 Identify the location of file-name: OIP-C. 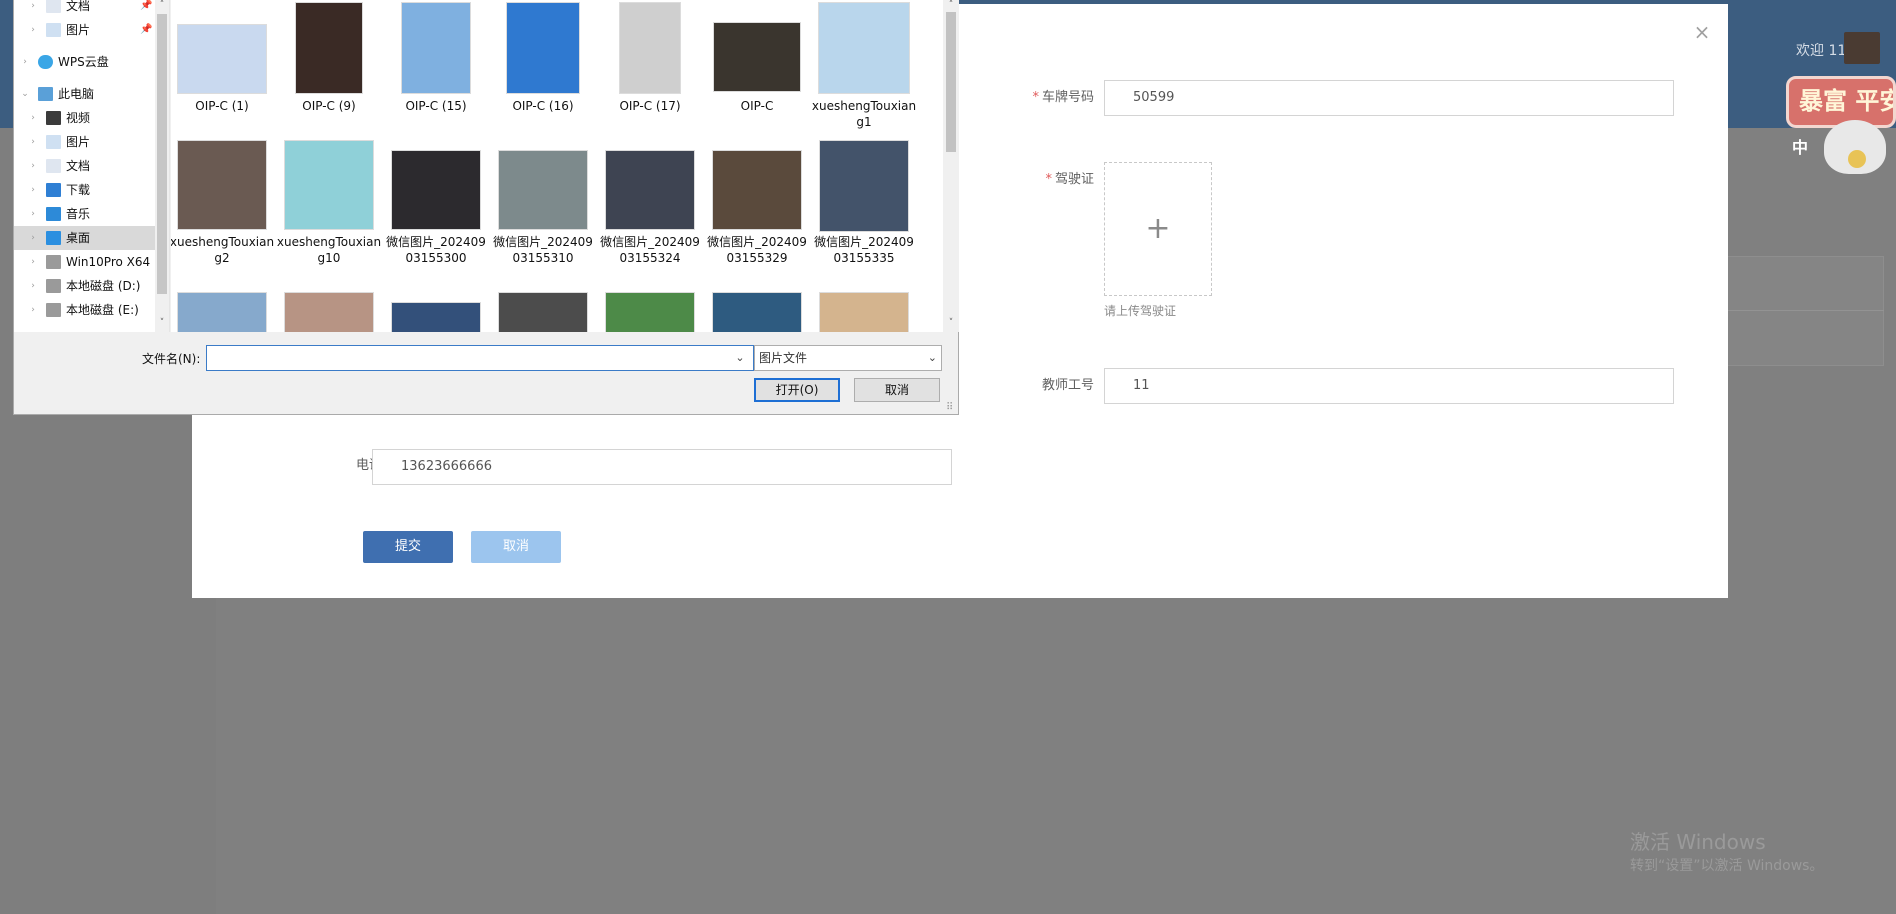
(757, 106).